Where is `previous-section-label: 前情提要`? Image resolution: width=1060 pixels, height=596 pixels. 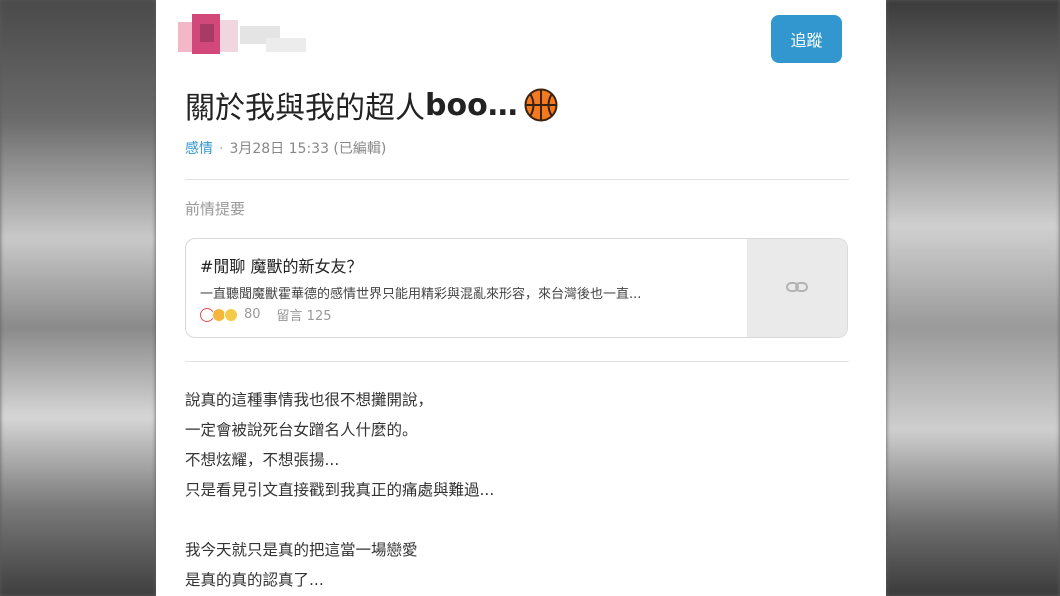
previous-section-label: 前情提要 is located at coordinates (215, 209).